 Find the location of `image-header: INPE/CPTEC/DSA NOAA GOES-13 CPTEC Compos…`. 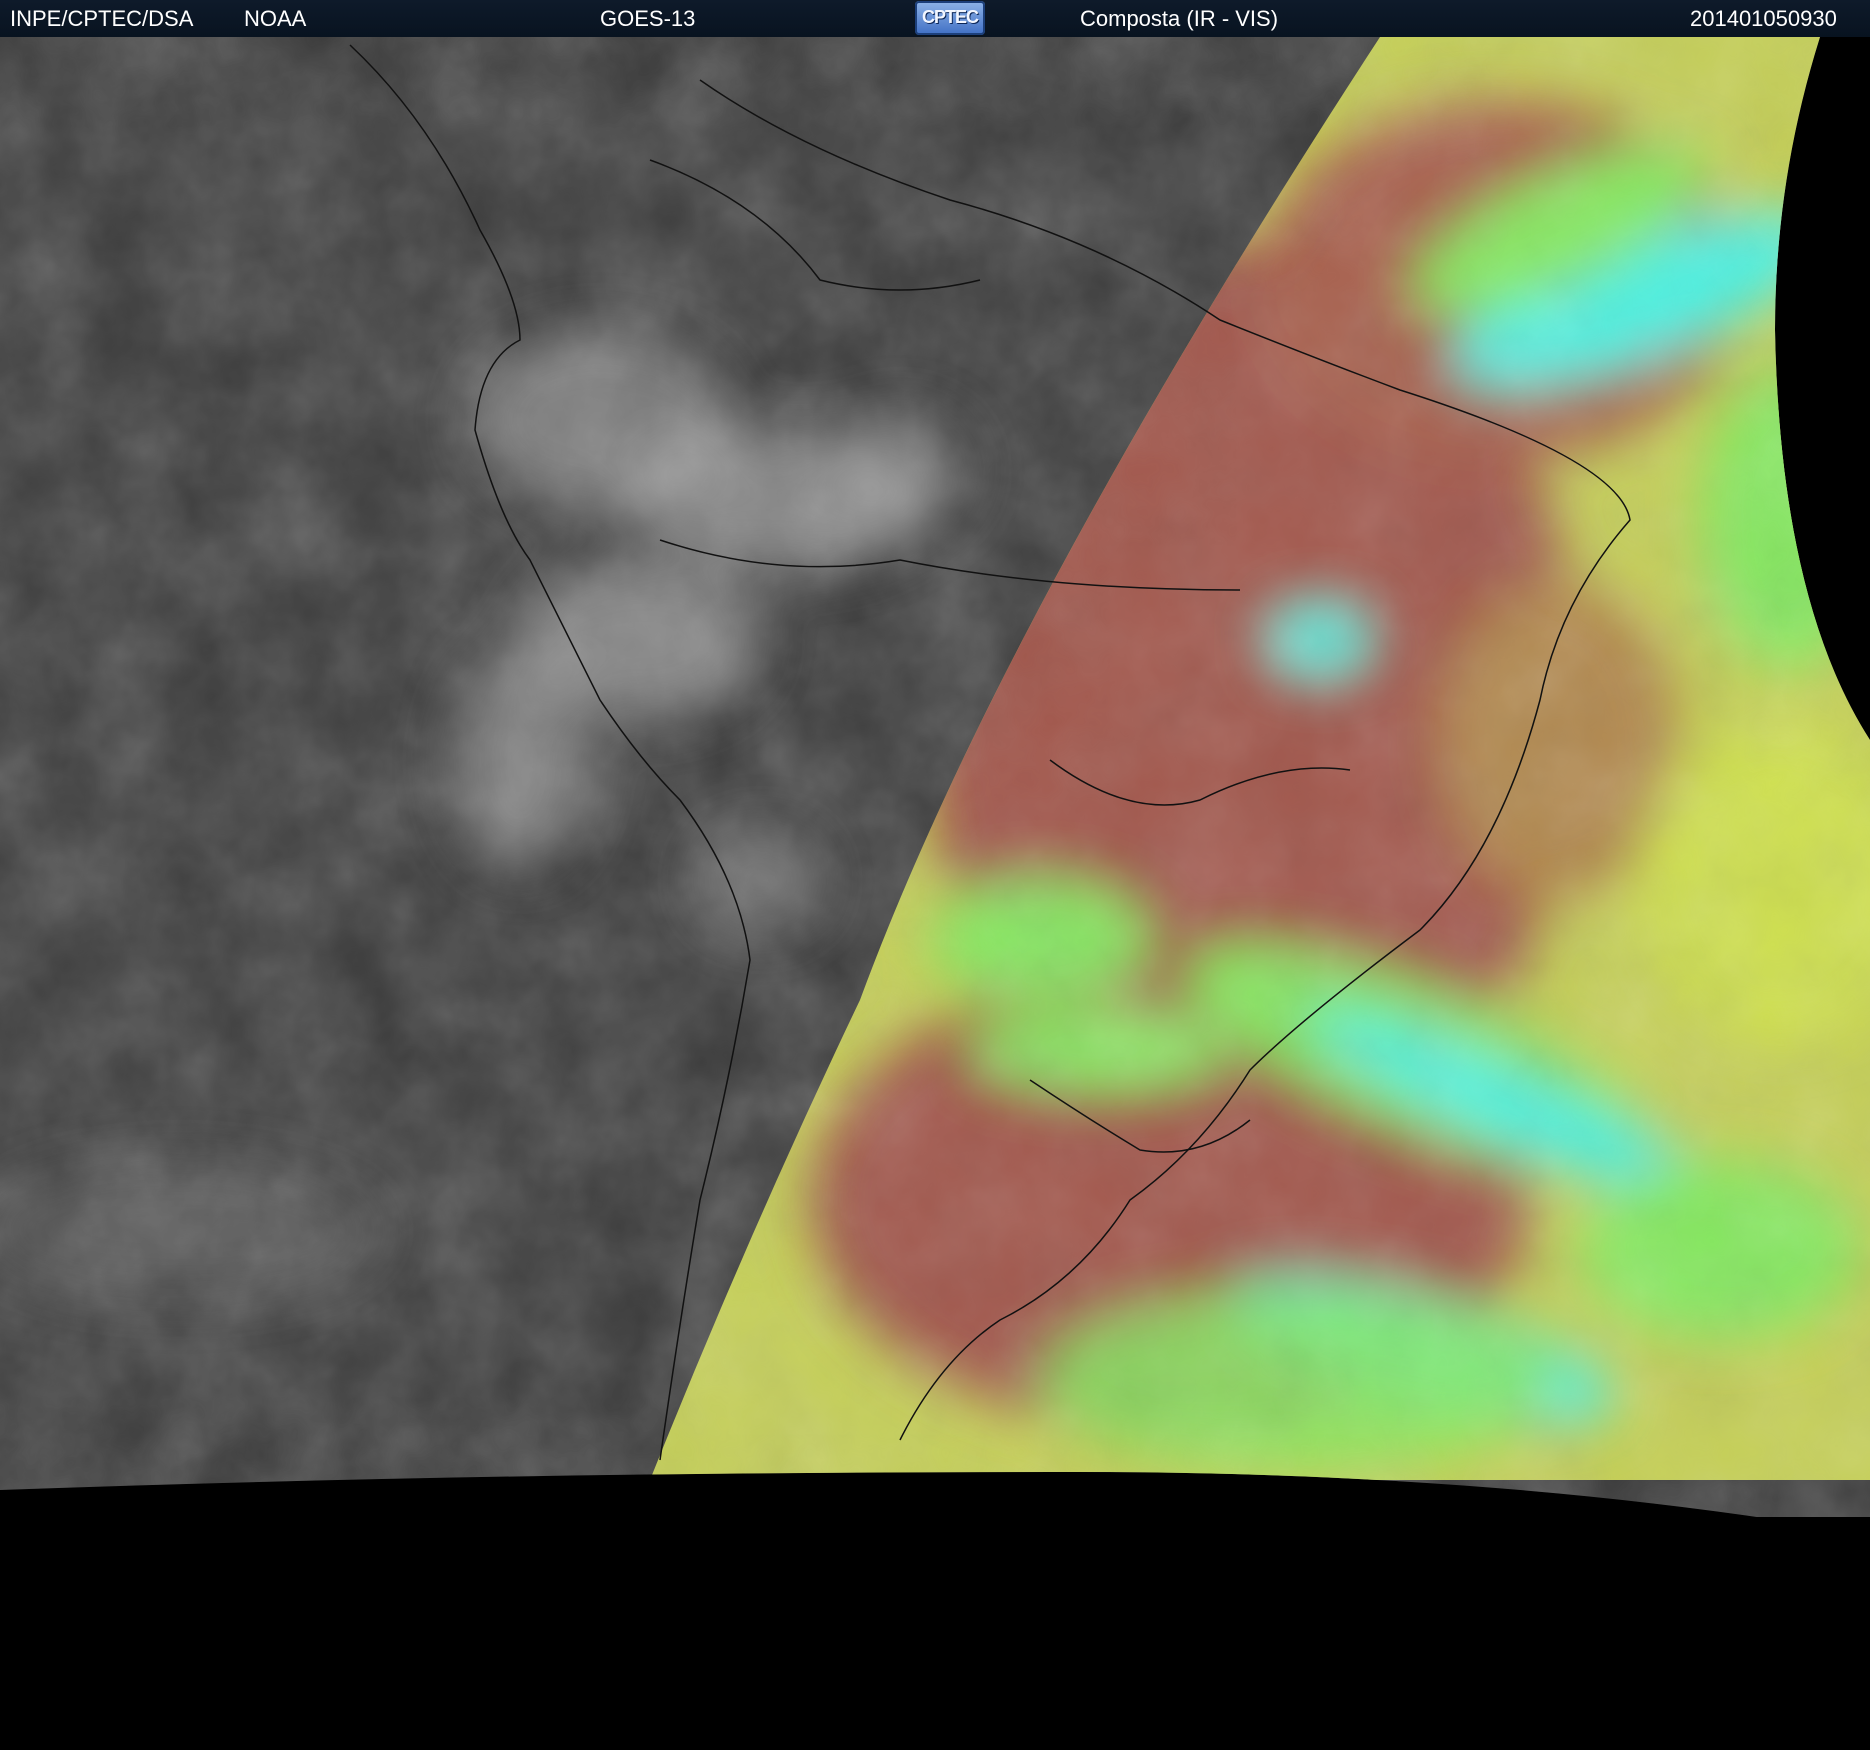

image-header: INPE/CPTEC/DSA NOAA GOES-13 CPTEC Compos… is located at coordinates (935, 18).